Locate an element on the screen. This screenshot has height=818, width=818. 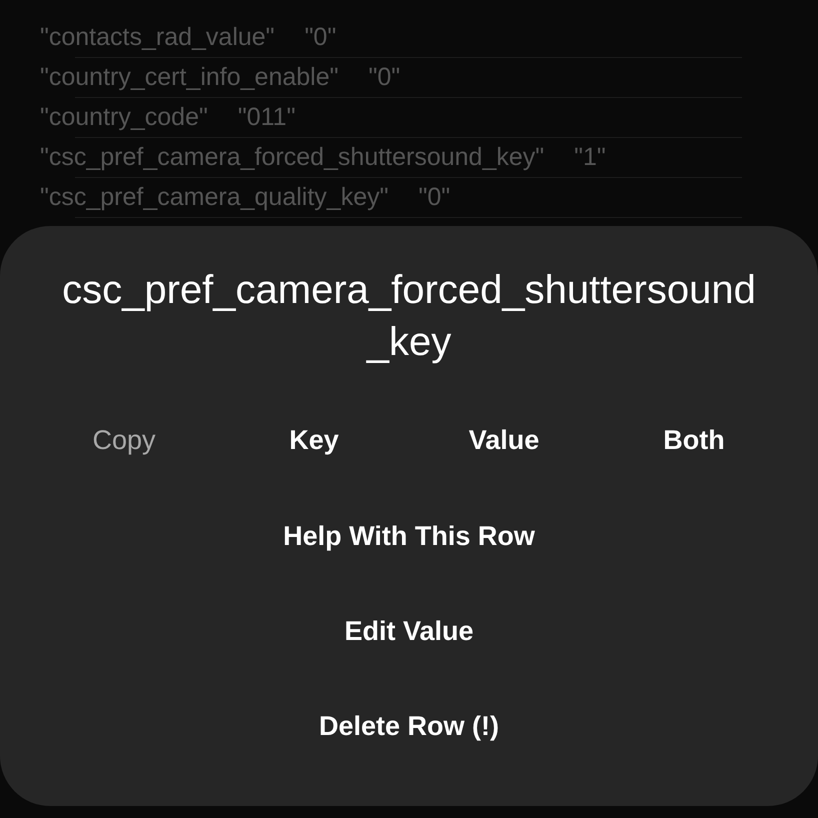
row-key: "csc_pref_camera_forced_shuttersound_key" is located at coordinates (292, 158).